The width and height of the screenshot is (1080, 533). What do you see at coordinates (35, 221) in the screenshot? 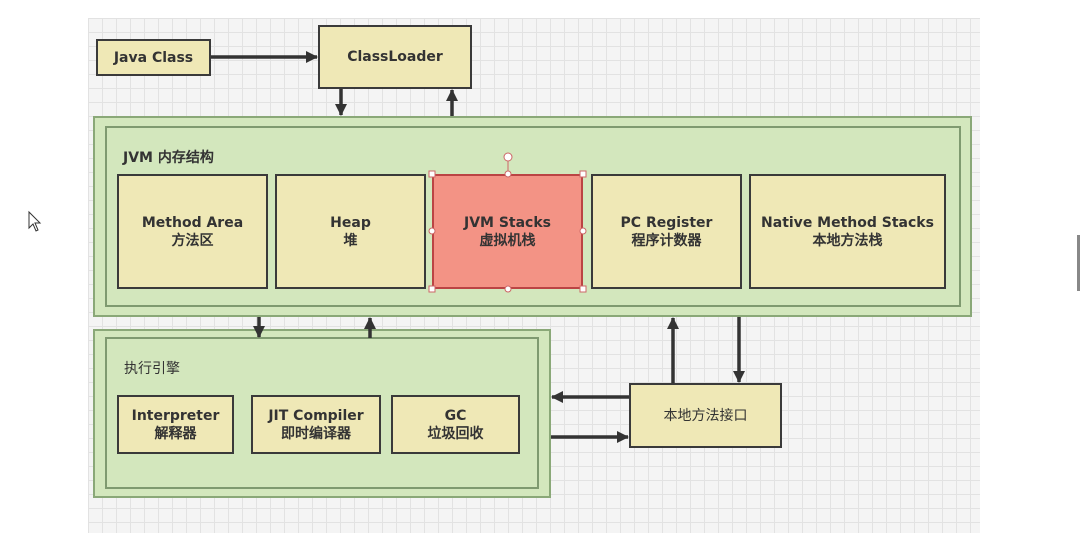
I see `mouse-cursor-icon` at bounding box center [35, 221].